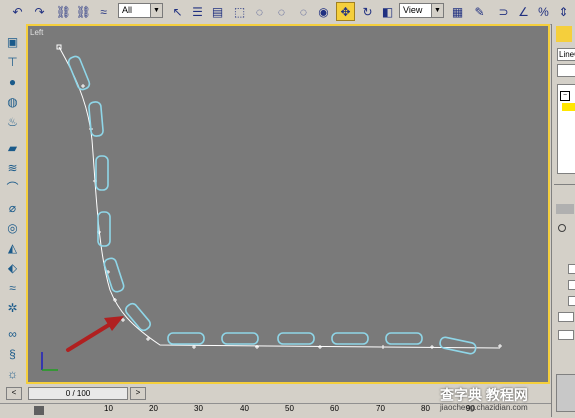  I want to click on plus-button, so click(566, 317).